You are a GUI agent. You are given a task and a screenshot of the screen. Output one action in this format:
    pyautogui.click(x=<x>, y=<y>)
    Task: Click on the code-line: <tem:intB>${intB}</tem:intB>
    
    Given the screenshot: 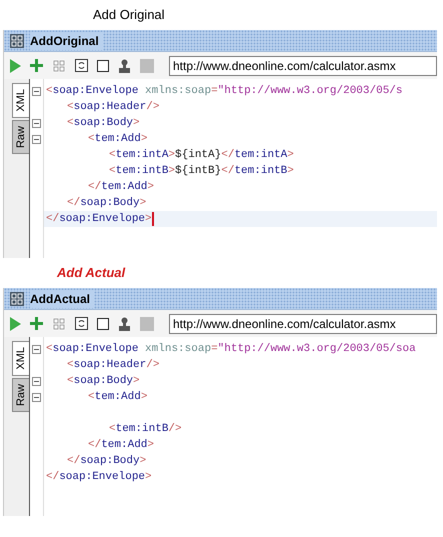 What is the action you would take?
    pyautogui.click(x=201, y=171)
    